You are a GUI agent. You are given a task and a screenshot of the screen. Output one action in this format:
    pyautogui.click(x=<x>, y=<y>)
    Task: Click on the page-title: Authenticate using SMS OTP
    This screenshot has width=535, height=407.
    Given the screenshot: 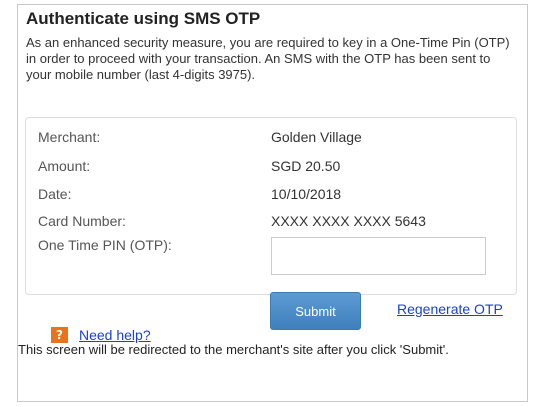 What is the action you would take?
    pyautogui.click(x=143, y=18)
    